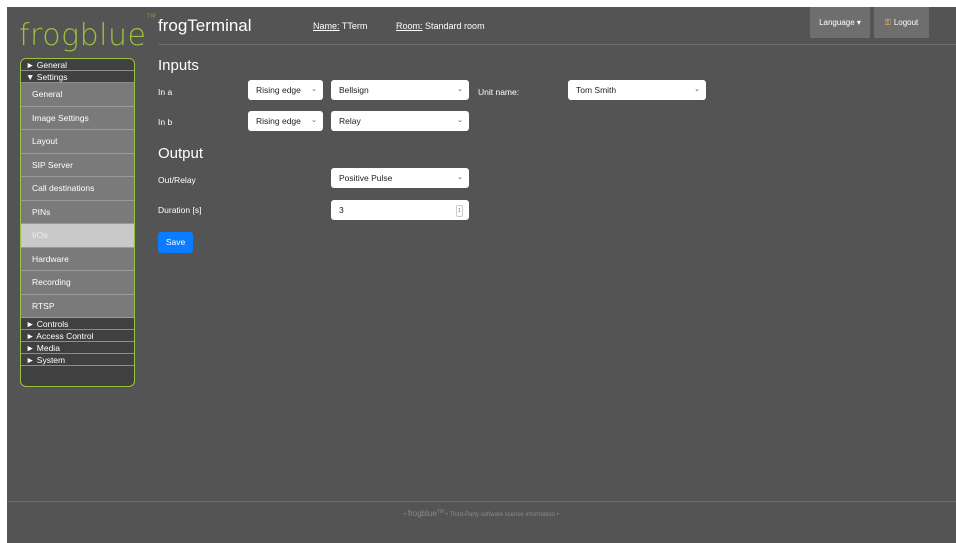 This screenshot has height=543, width=956. What do you see at coordinates (77, 118) in the screenshot?
I see `sidebar-item-image-settings: Image Settings` at bounding box center [77, 118].